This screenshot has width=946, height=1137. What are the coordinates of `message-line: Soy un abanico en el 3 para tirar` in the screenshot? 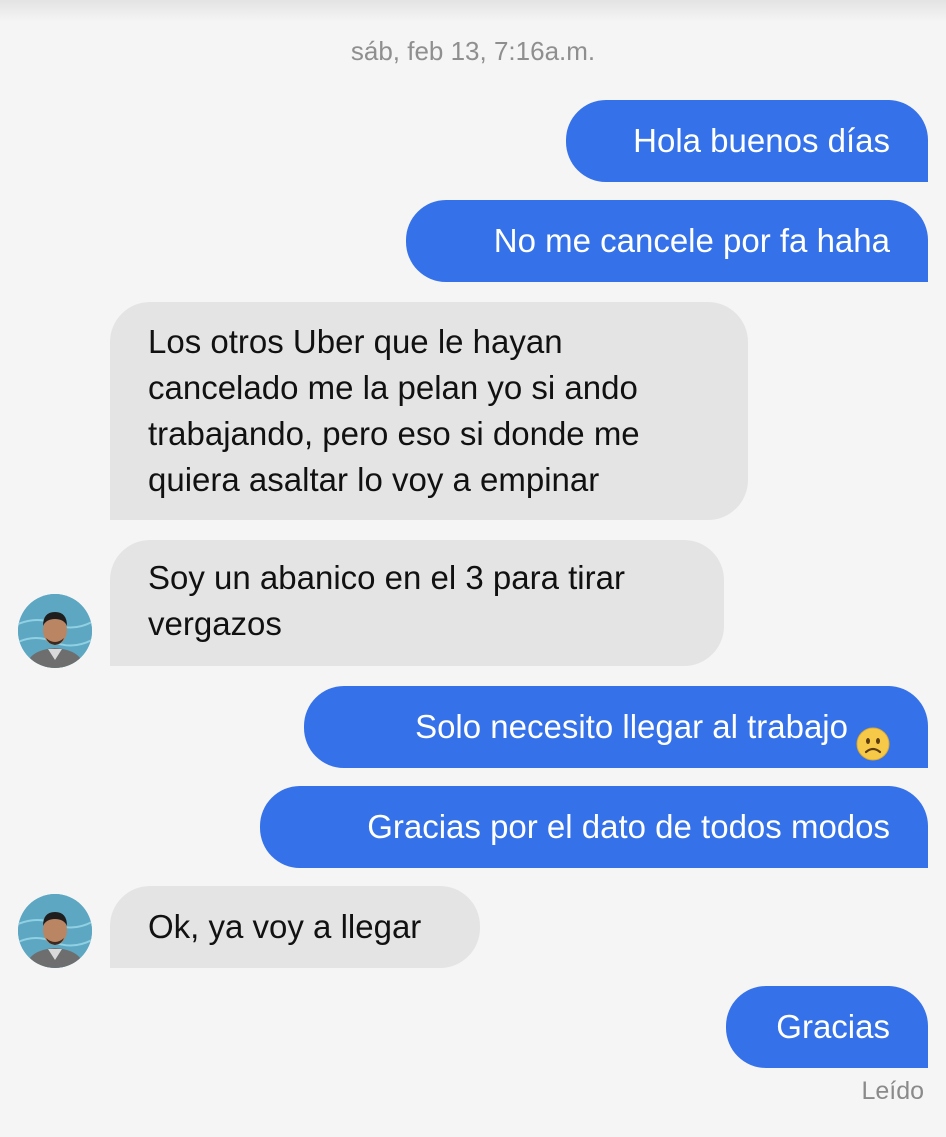 It's located at (386, 577).